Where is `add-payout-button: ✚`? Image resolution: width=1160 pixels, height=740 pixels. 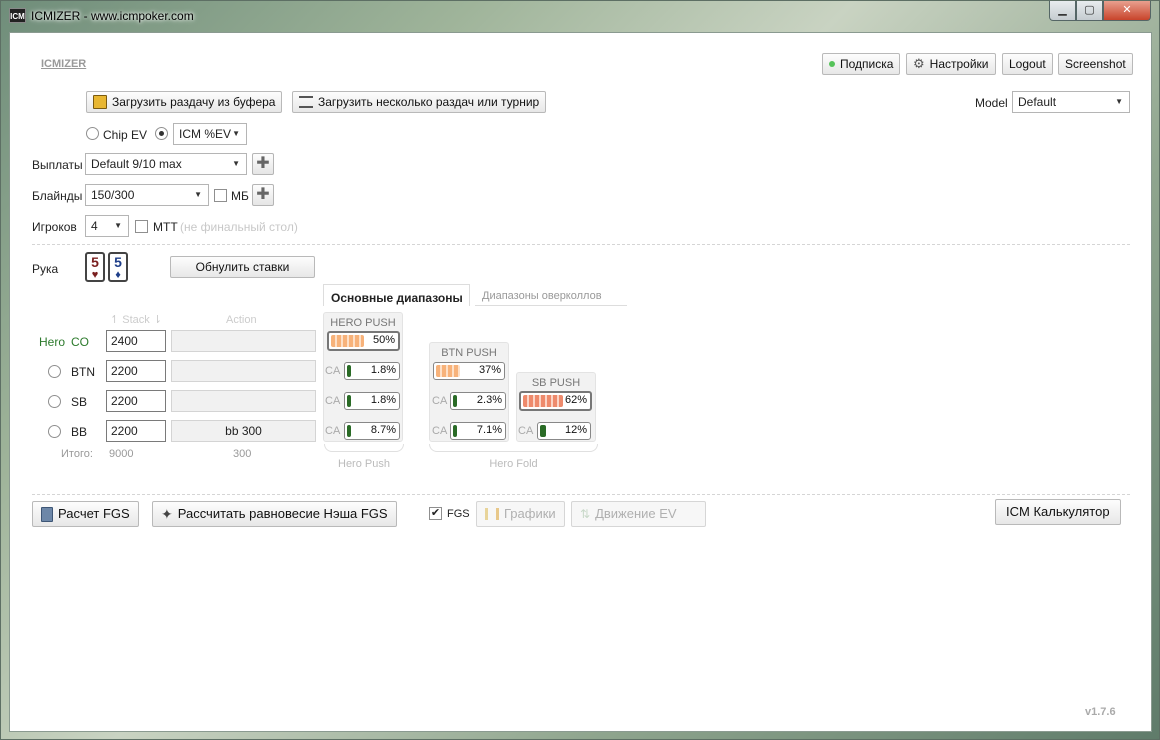
add-payout-button: ✚ is located at coordinates (263, 164).